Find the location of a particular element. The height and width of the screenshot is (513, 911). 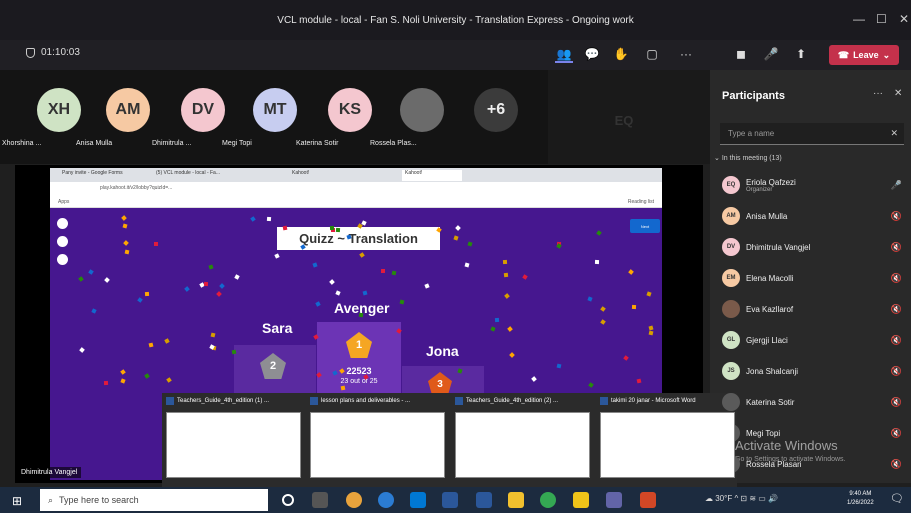

podium-second-name: Sara is located at coordinates (277, 328).